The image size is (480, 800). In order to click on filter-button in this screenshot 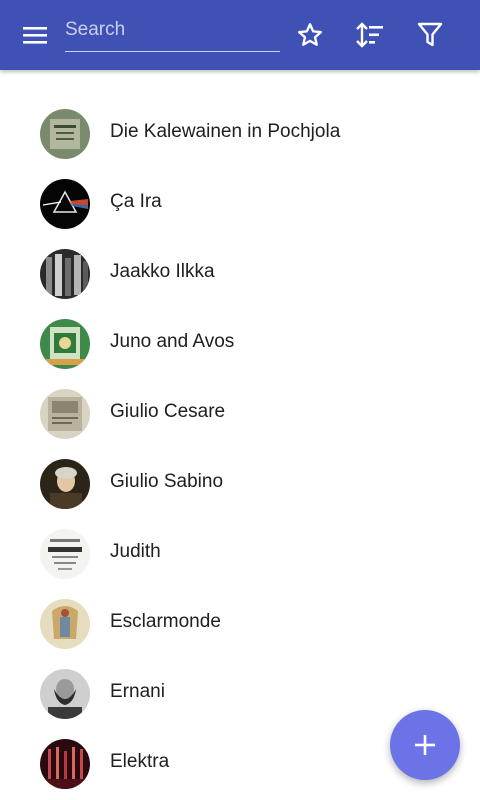, I will do `click(430, 35)`.